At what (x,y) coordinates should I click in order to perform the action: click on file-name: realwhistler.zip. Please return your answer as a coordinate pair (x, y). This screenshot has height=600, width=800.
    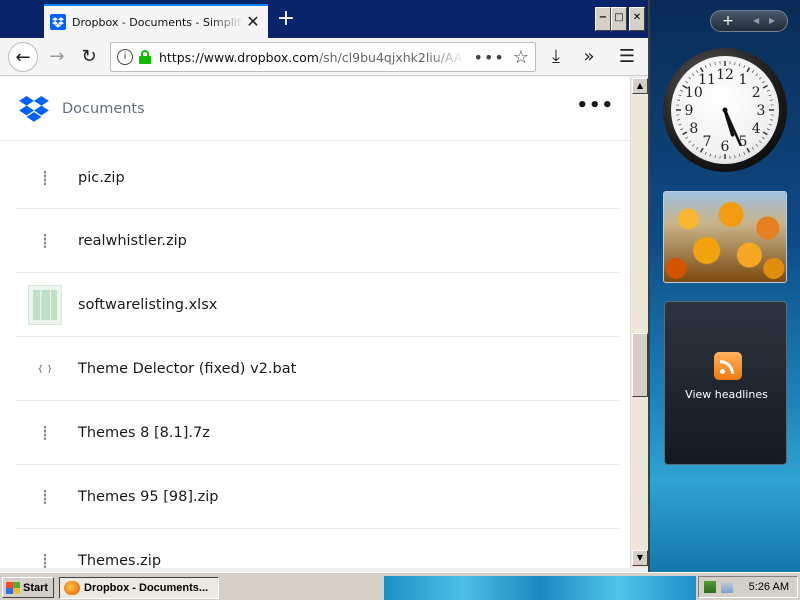
    Looking at the image, I should click on (132, 241).